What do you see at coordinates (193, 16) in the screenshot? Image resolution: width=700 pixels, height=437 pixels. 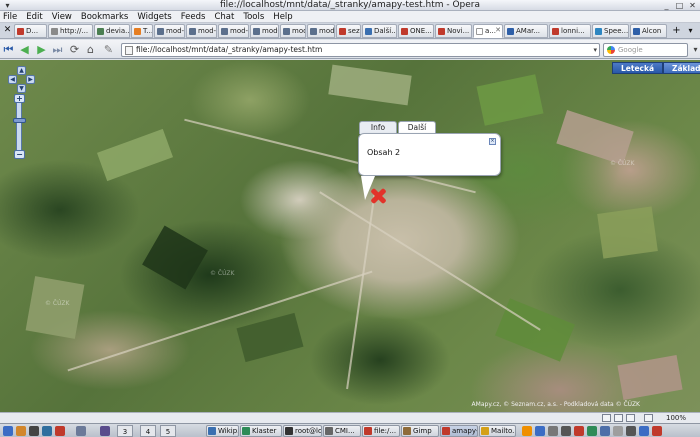 I see `menu-feeds: Feeds` at bounding box center [193, 16].